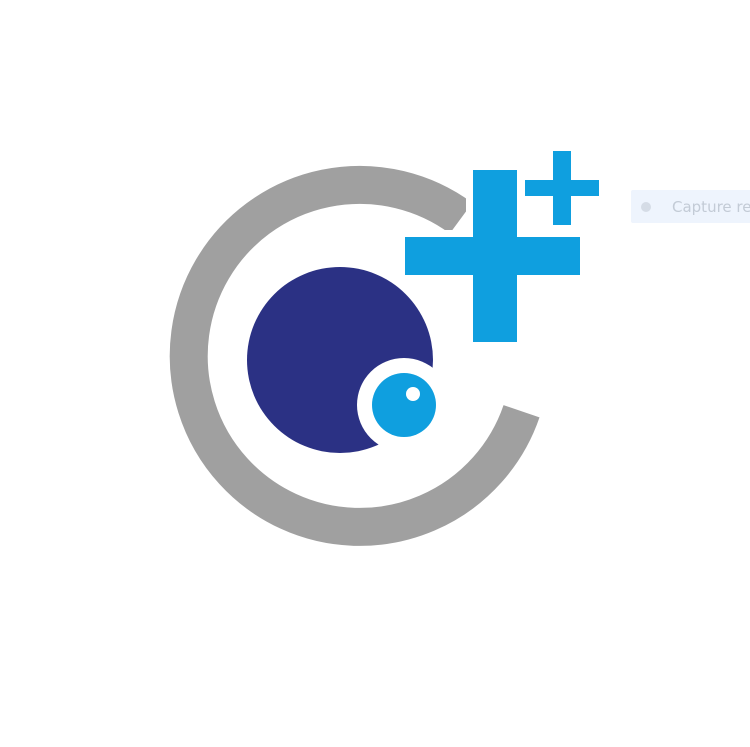  What do you see at coordinates (711, 206) in the screenshot?
I see `capture-button-label: Capture re` at bounding box center [711, 206].